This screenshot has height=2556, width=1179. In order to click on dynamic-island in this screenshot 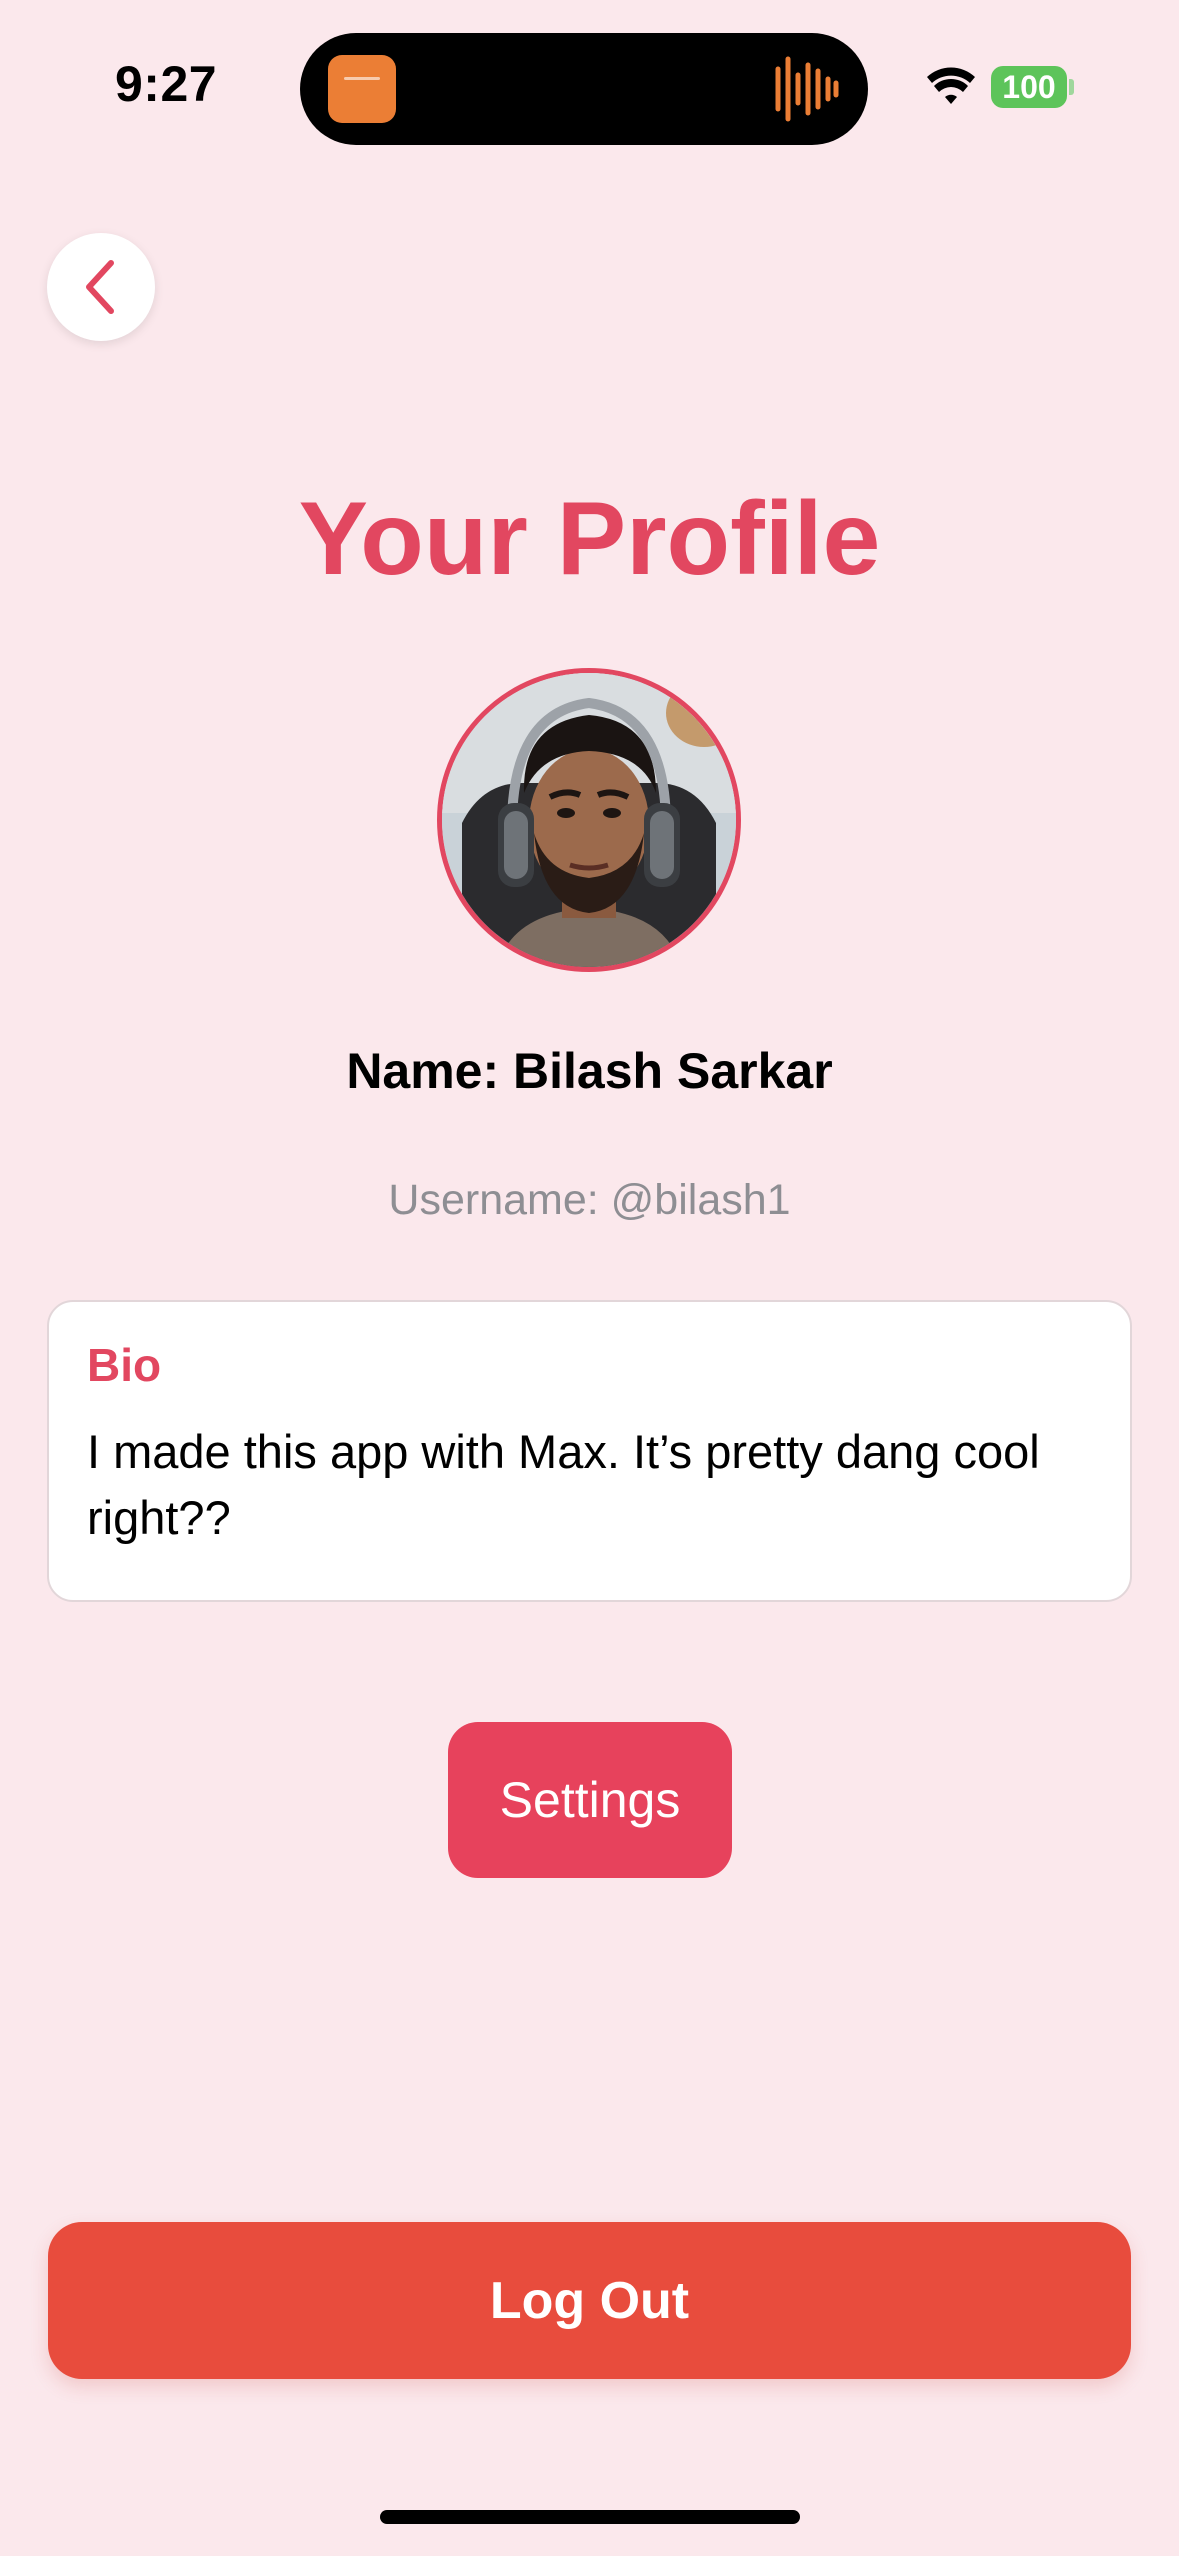, I will do `click(584, 89)`.